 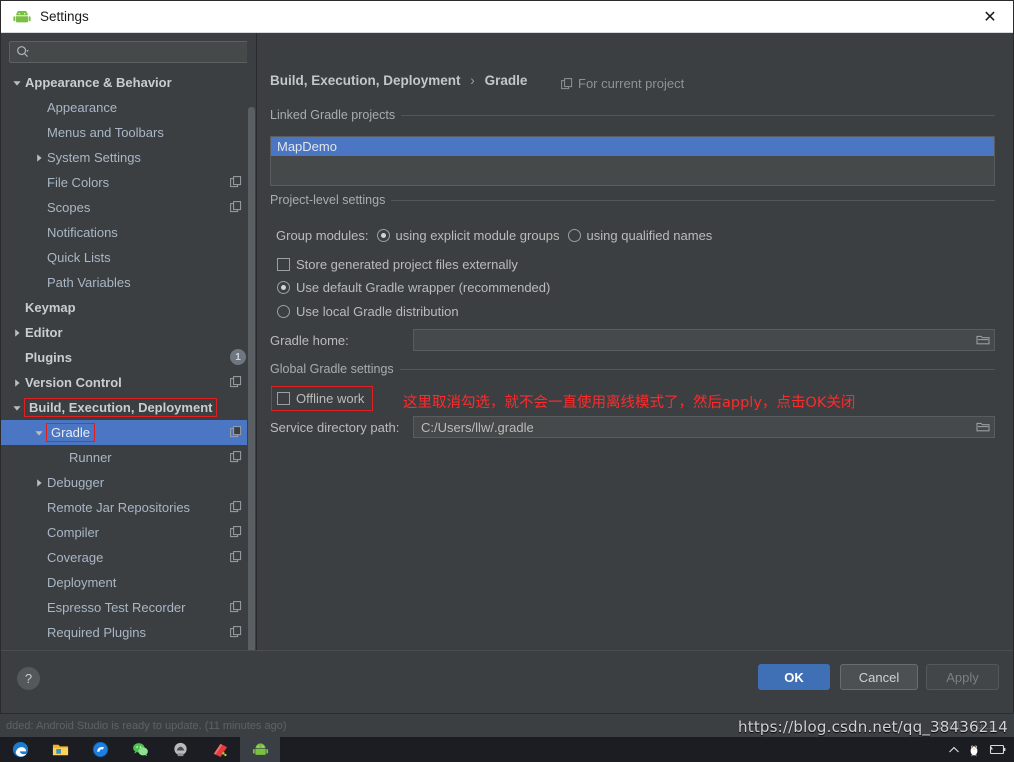 I want to click on sidebar-item-gradle: Gradle, so click(x=128, y=432).